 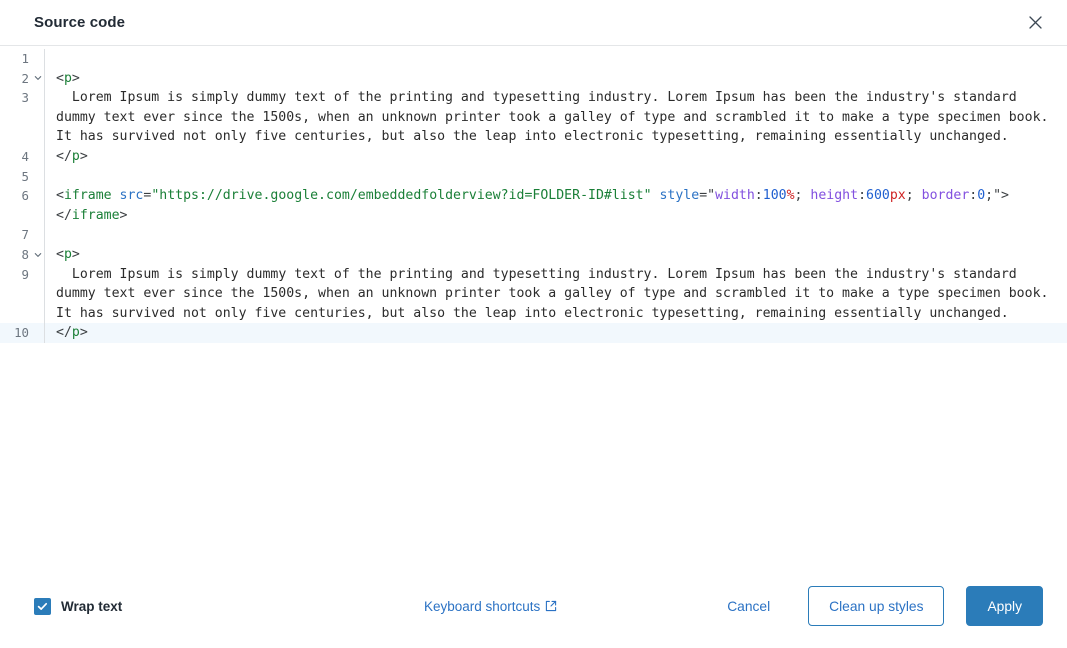 I want to click on line-number: 7, so click(x=25, y=235).